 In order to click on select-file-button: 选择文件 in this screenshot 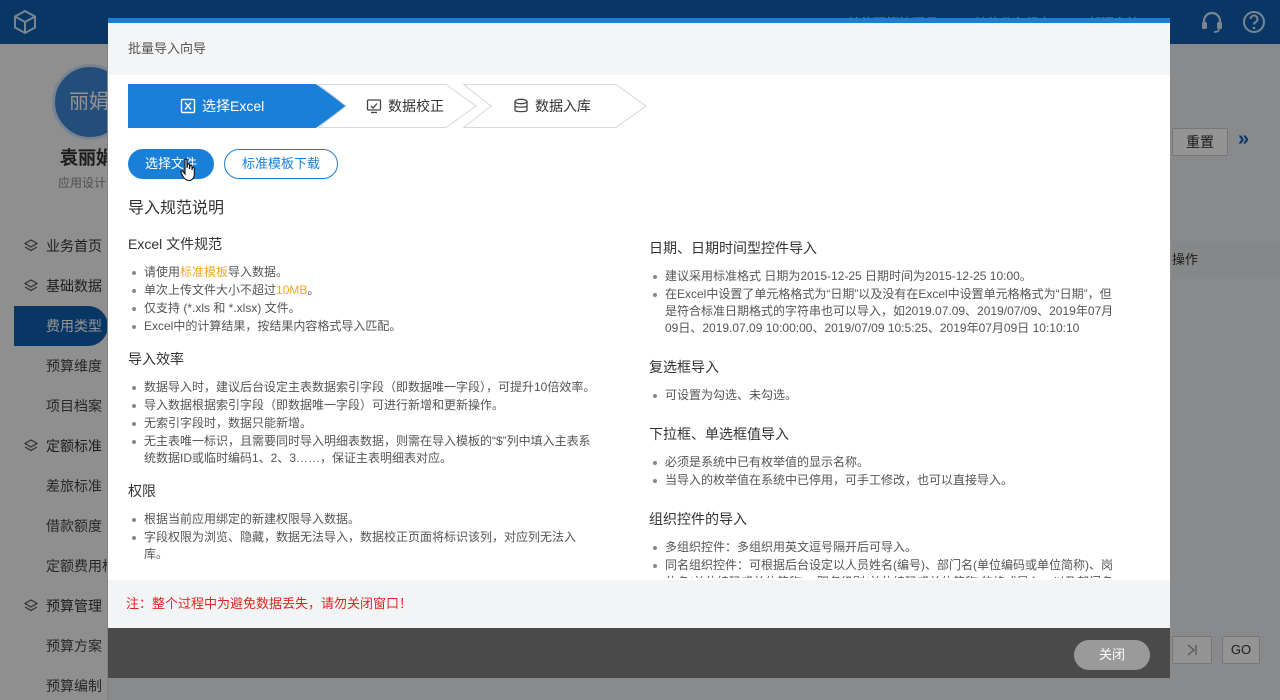, I will do `click(171, 164)`.